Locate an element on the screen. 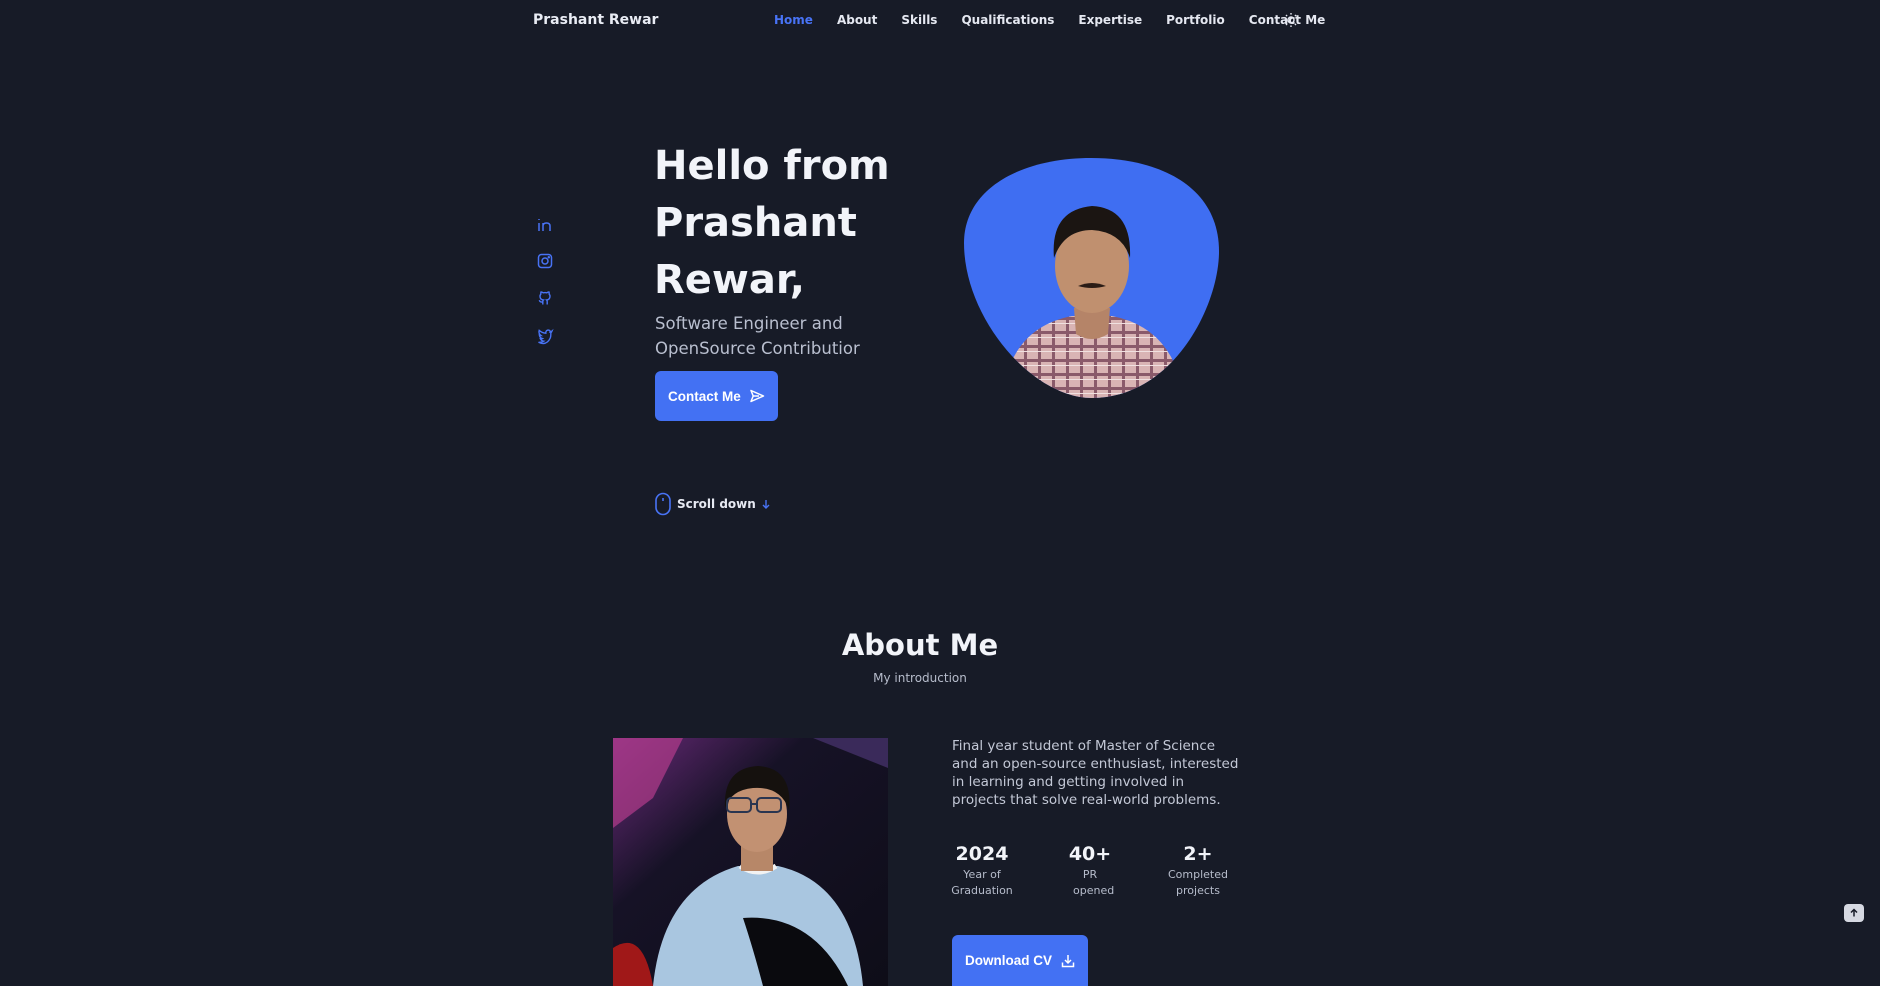 This screenshot has width=1880, height=986. twitter-icon is located at coordinates (545, 336).